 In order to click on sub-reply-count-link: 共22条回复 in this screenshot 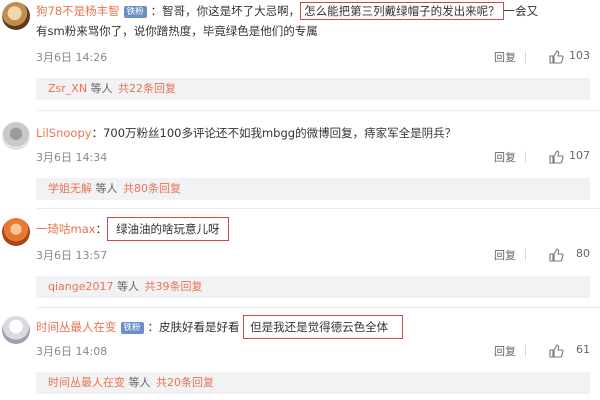, I will do `click(147, 88)`.